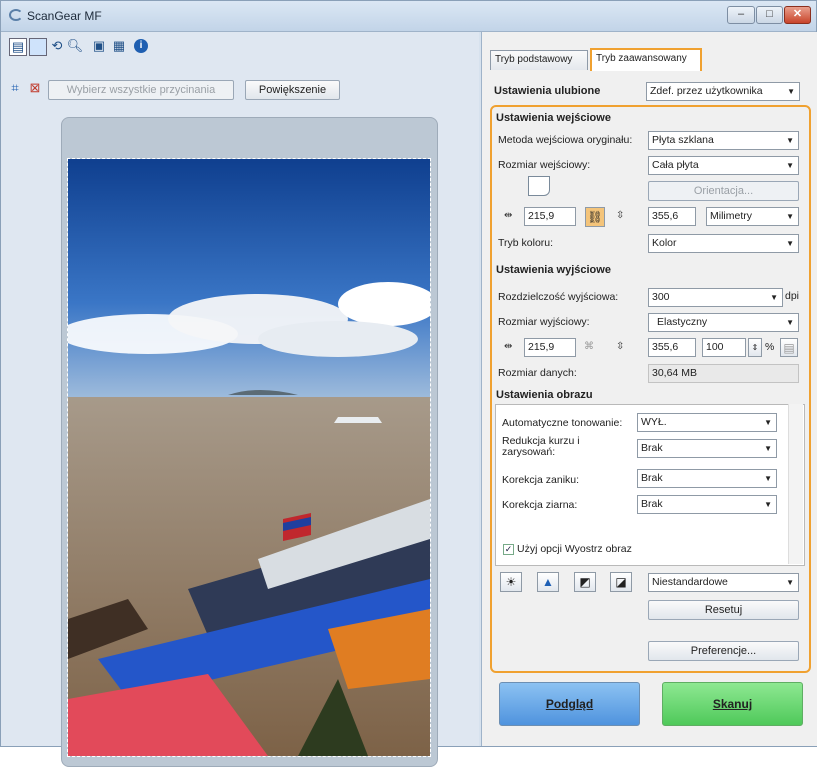 The height and width of the screenshot is (767, 817). I want to click on copy-icon: ▣, so click(99, 46).